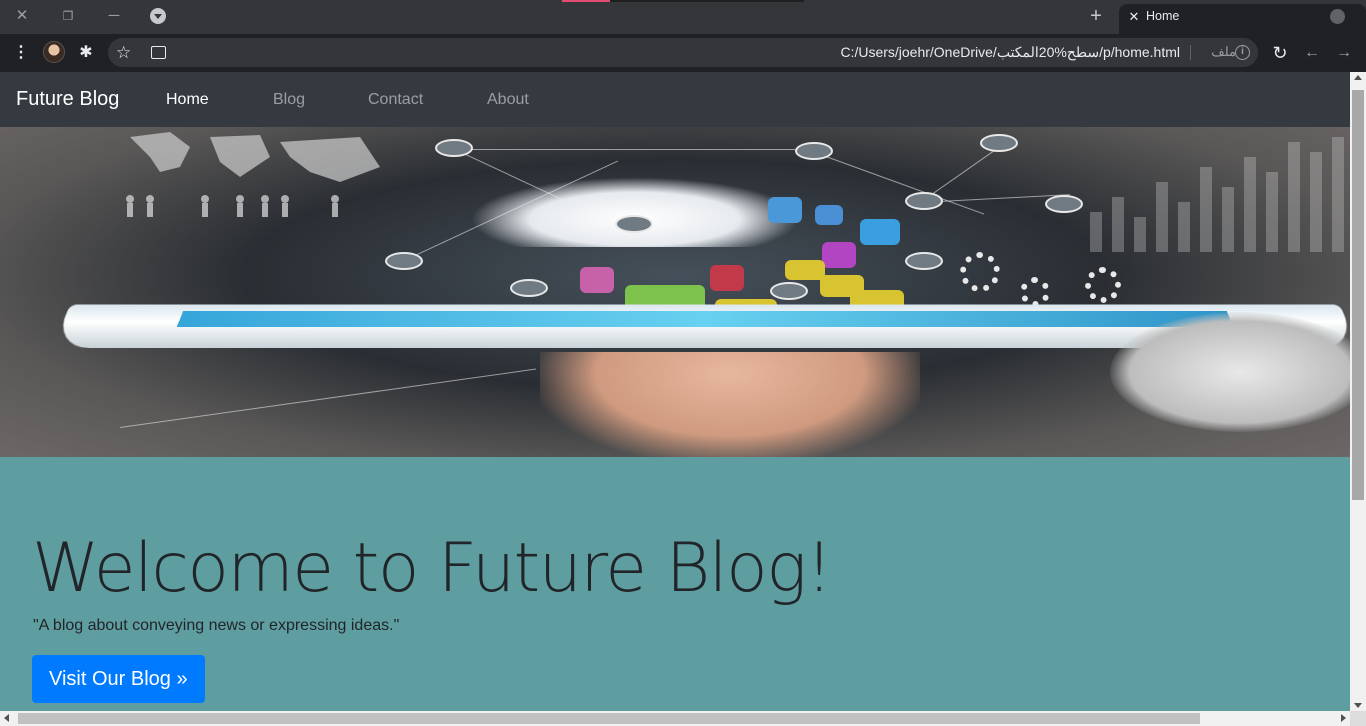 This screenshot has height=726, width=1366. Describe the element at coordinates (683, 17) in the screenshot. I see `browser-tab-strip: ✕ ❐ ─ + ✕ Home` at that location.